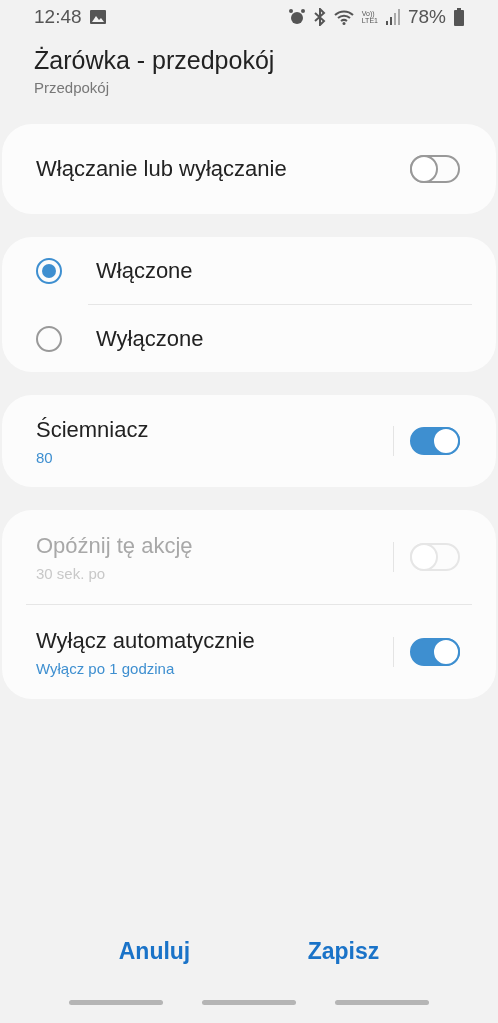  Describe the element at coordinates (155, 60) in the screenshot. I see `device-title: Żarówka - przedpokój` at that location.